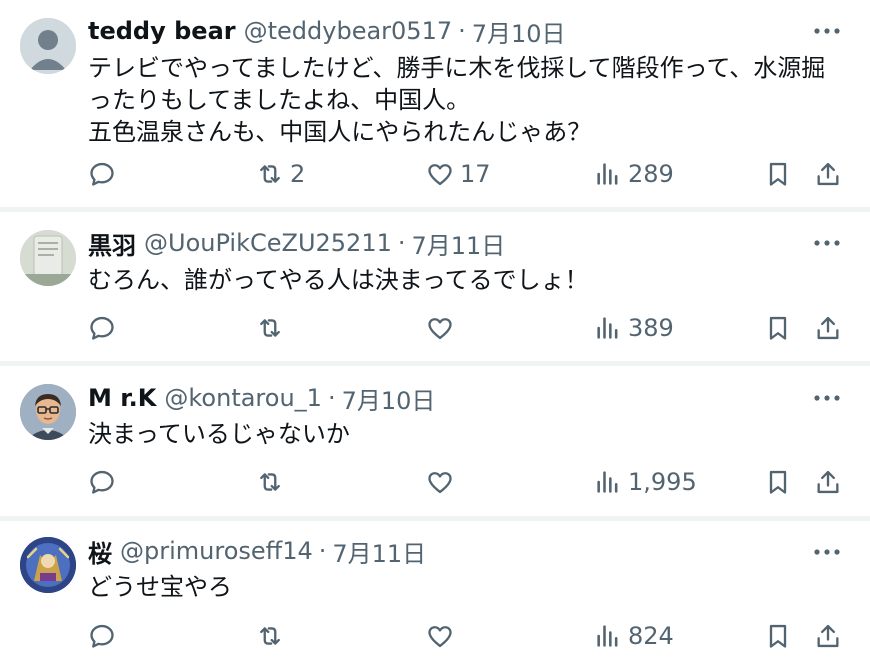 The width and height of the screenshot is (870, 666). I want to click on view-count: 389, so click(651, 328).